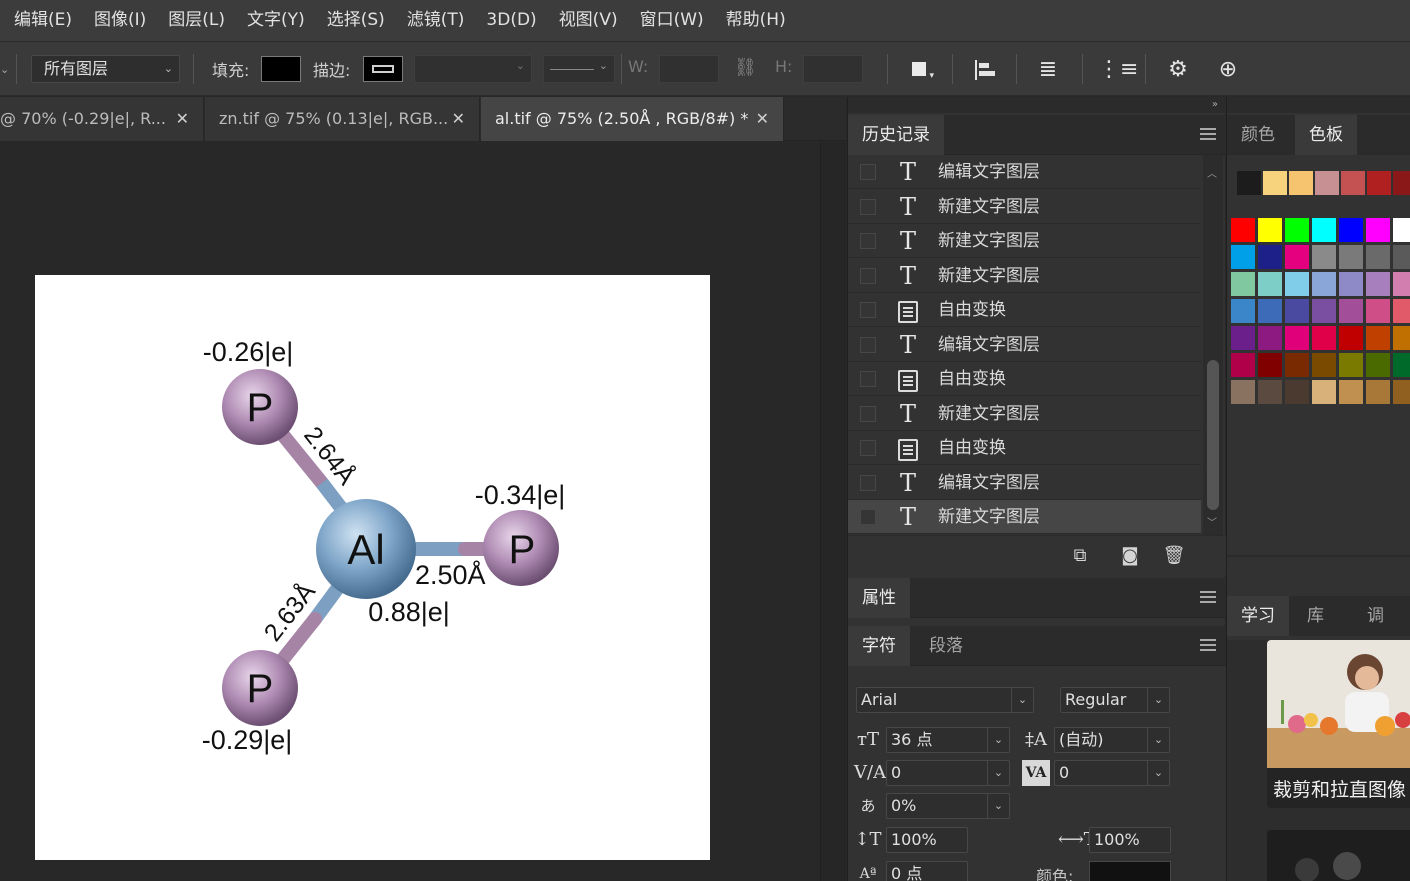 The image size is (1410, 881). What do you see at coordinates (632, 119) in the screenshot?
I see `doc-tab-3: al.tif @ 75% (2.50Å , RGB/8#) * ✕` at bounding box center [632, 119].